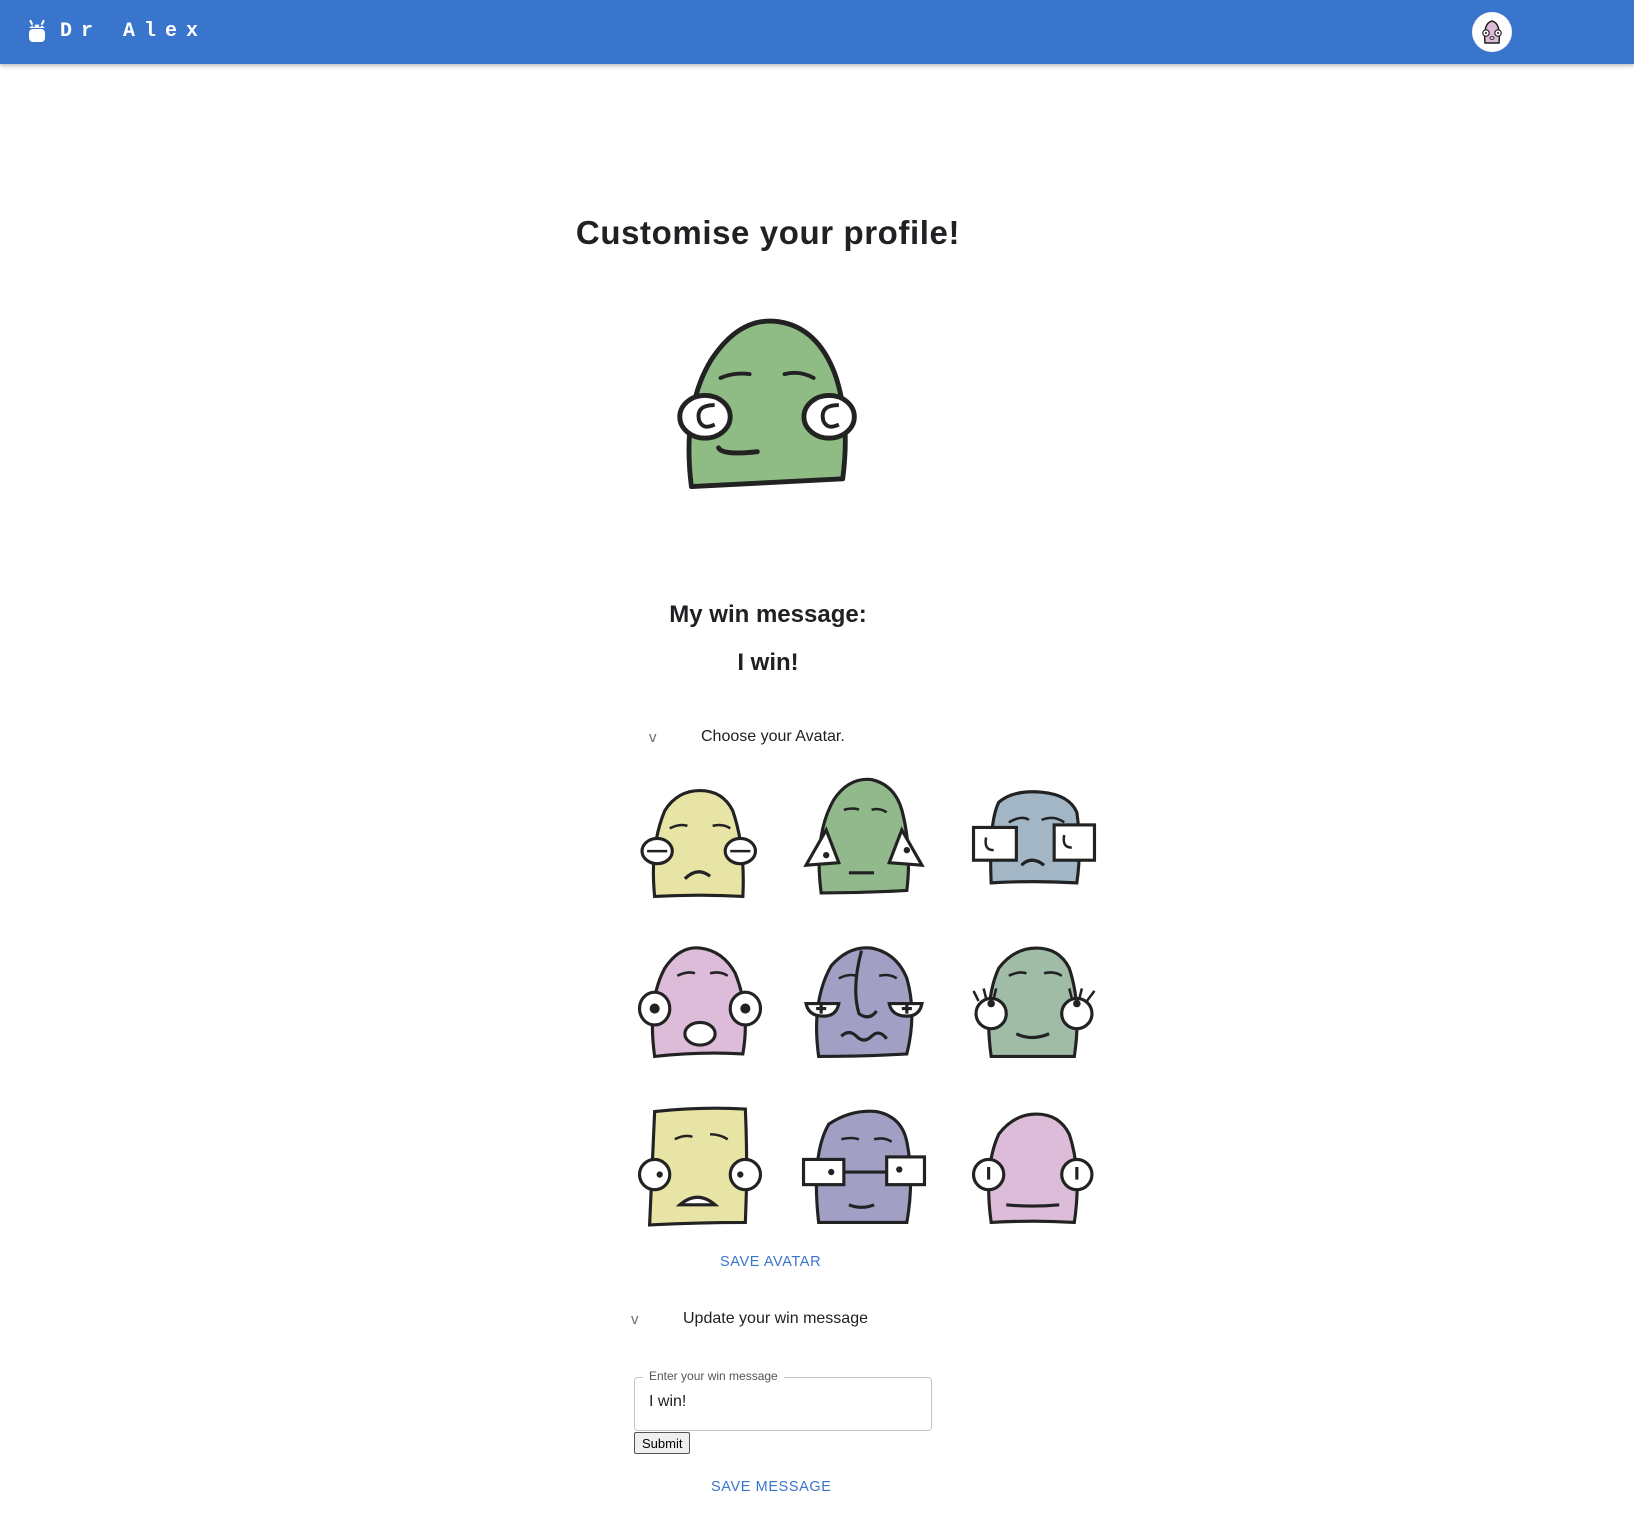 The width and height of the screenshot is (1634, 1540). I want to click on message-section-toggle: v Update your win message, so click(749, 1319).